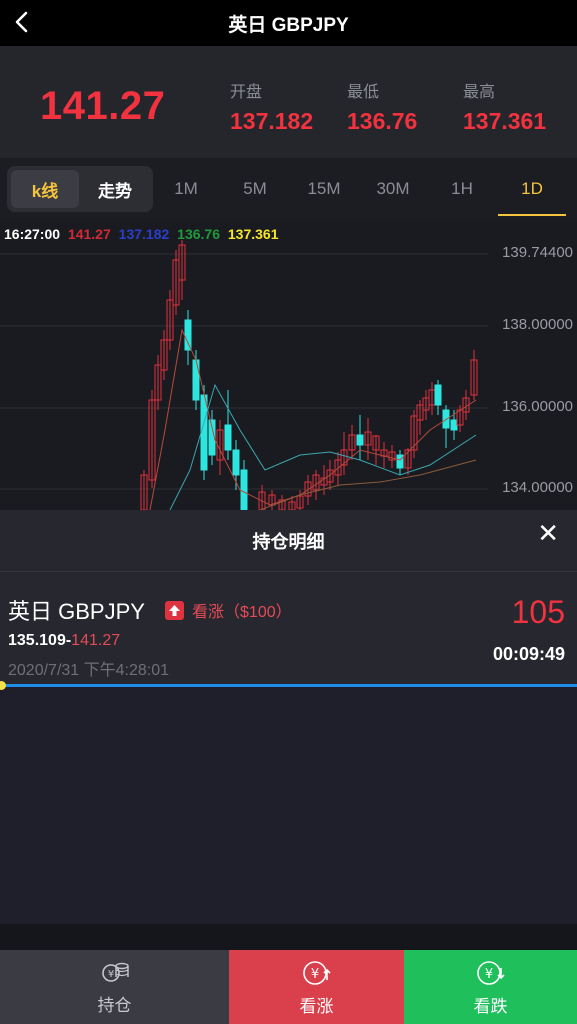 The width and height of the screenshot is (577, 1024). I want to click on period-15m: 15M, so click(324, 189).